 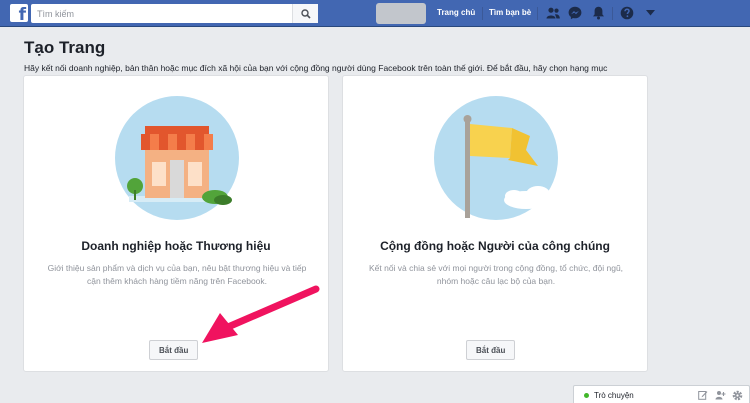 What do you see at coordinates (65, 47) in the screenshot?
I see `page-title: Tạo Trang` at bounding box center [65, 47].